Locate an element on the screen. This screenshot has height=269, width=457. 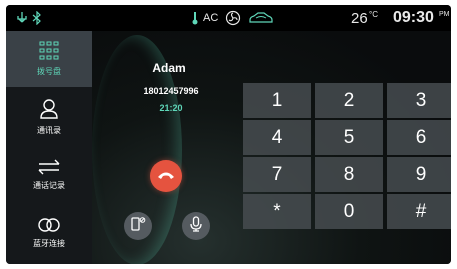
sidebar-item-label: 通讯录 is located at coordinates (49, 130).